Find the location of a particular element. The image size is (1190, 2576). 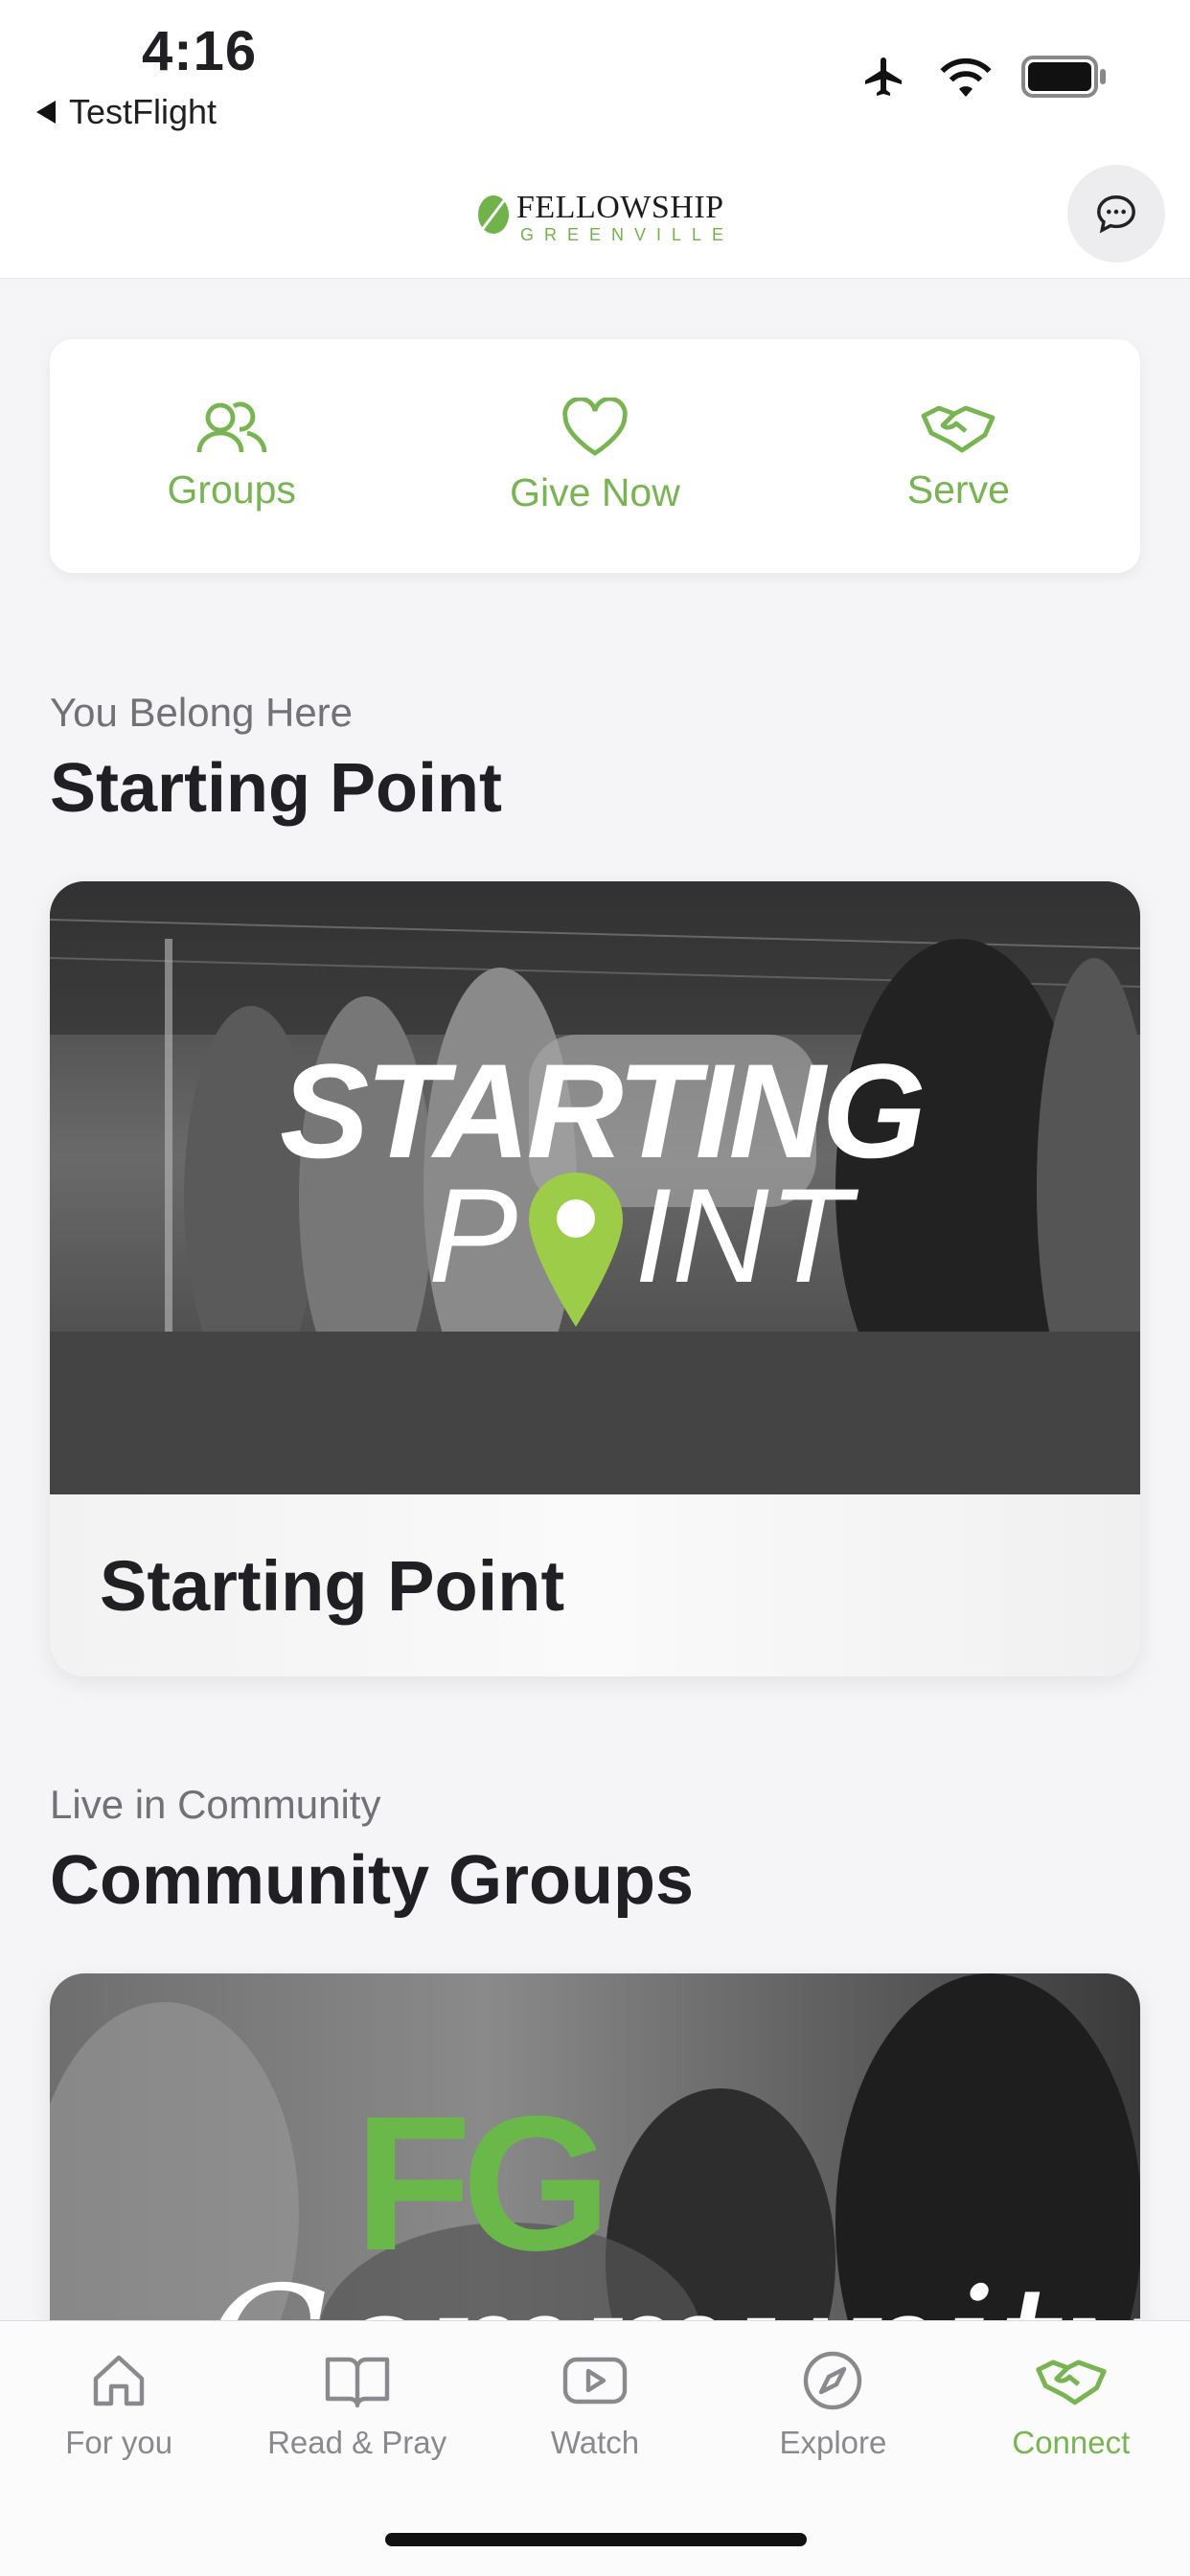

section-title: Community Groups is located at coordinates (373, 1880).